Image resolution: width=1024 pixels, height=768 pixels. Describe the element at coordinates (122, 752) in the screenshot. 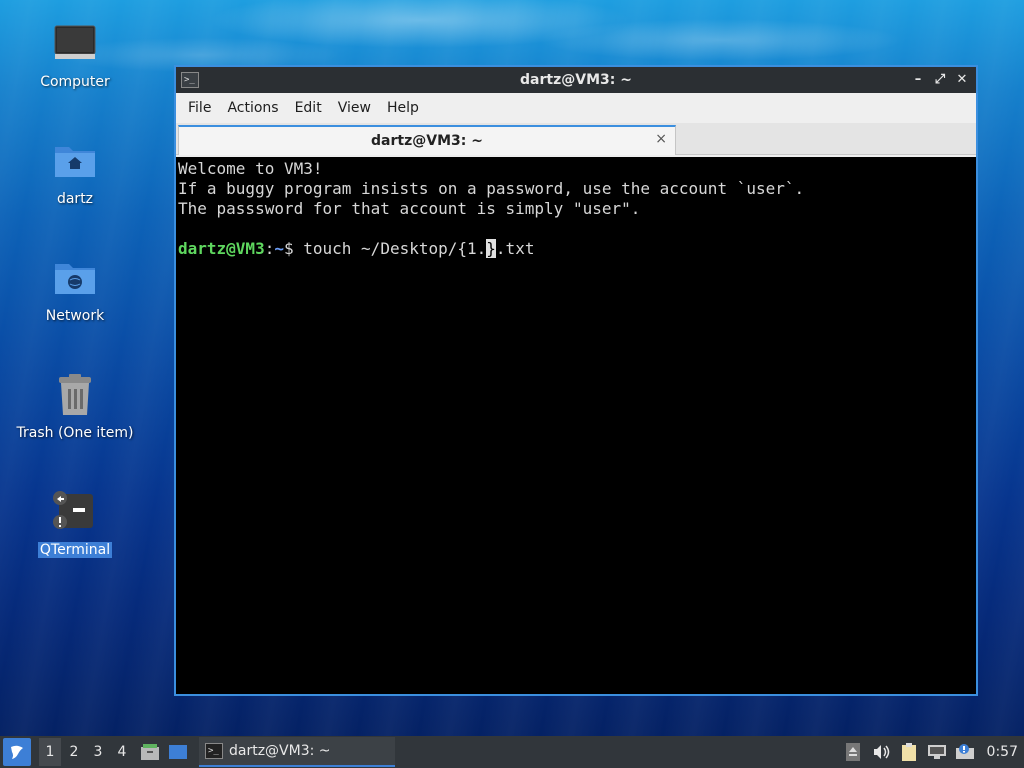

I see `workspace-4: 4` at that location.